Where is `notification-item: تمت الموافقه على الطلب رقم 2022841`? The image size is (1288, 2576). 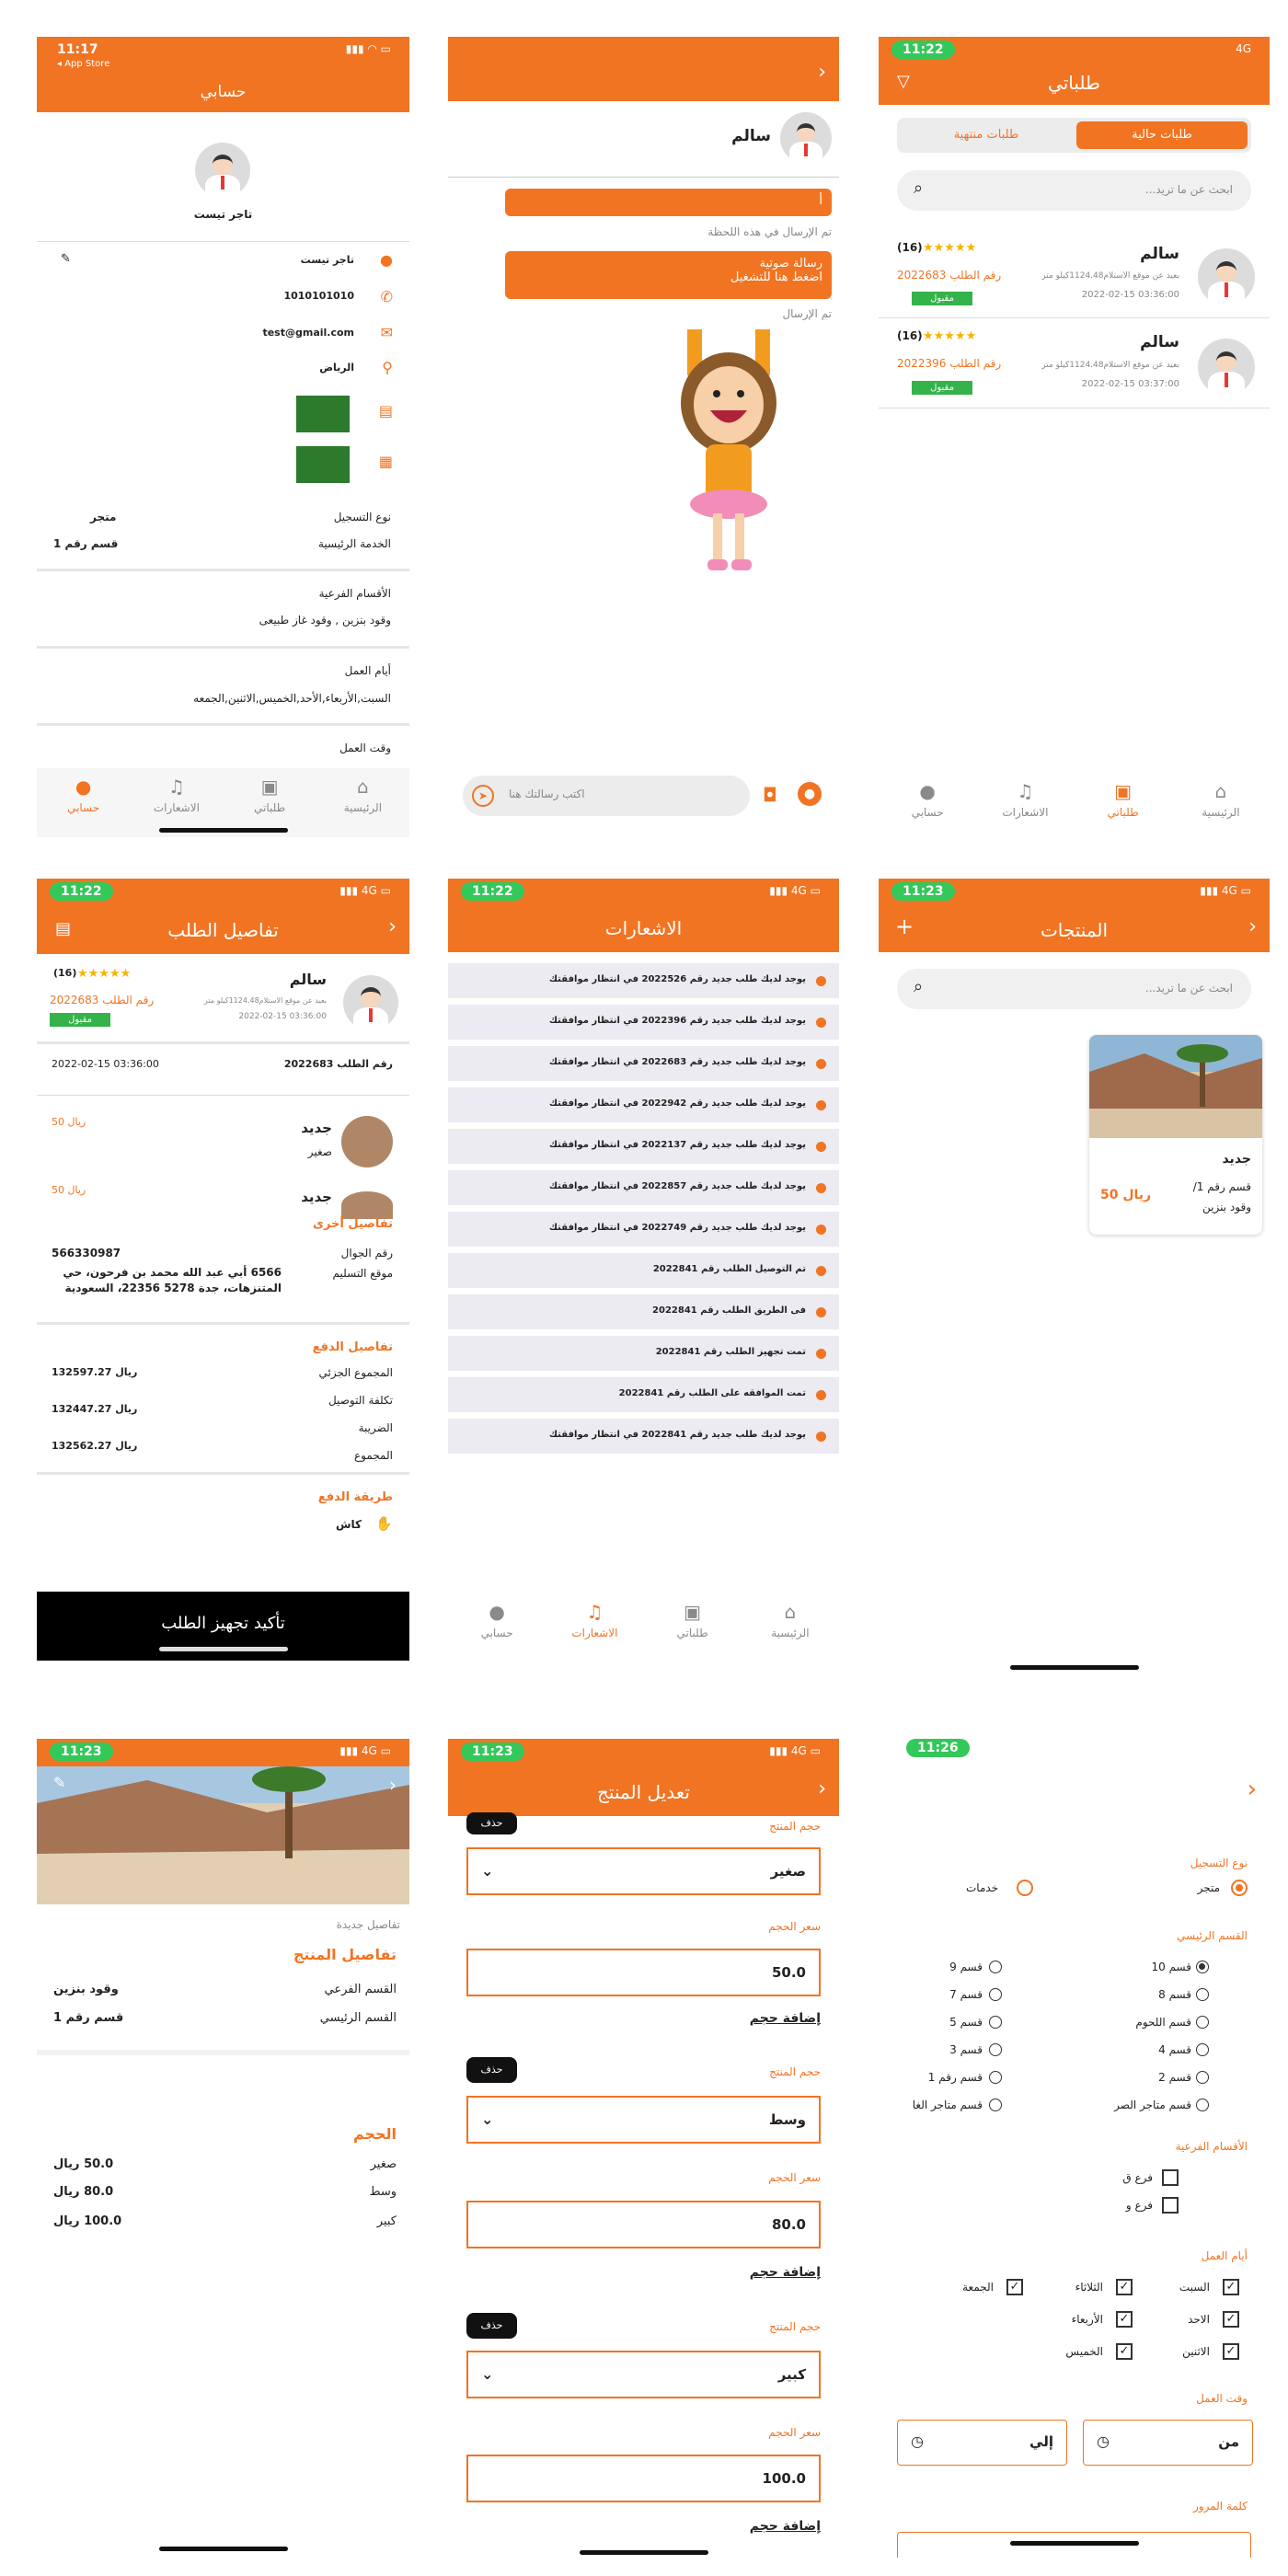
notification-item: تمت الموافقه على الطلب رقم 2022841 is located at coordinates (643, 1394).